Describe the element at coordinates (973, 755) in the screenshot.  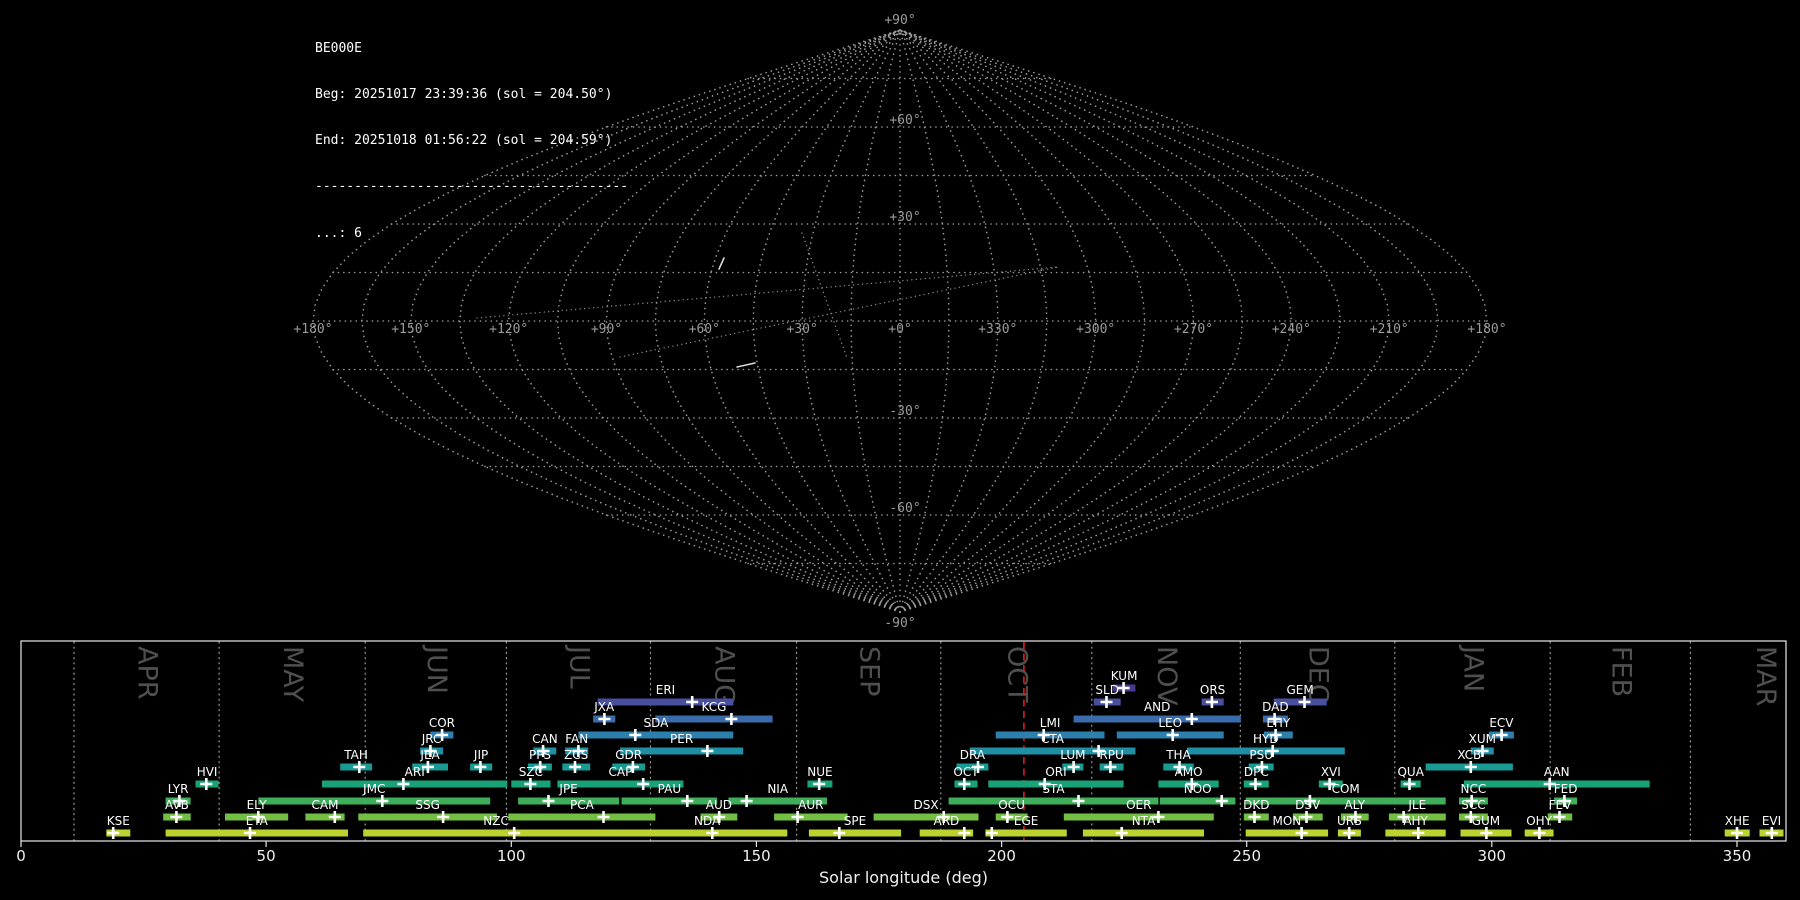
I see `shower-code-label: DRA` at that location.